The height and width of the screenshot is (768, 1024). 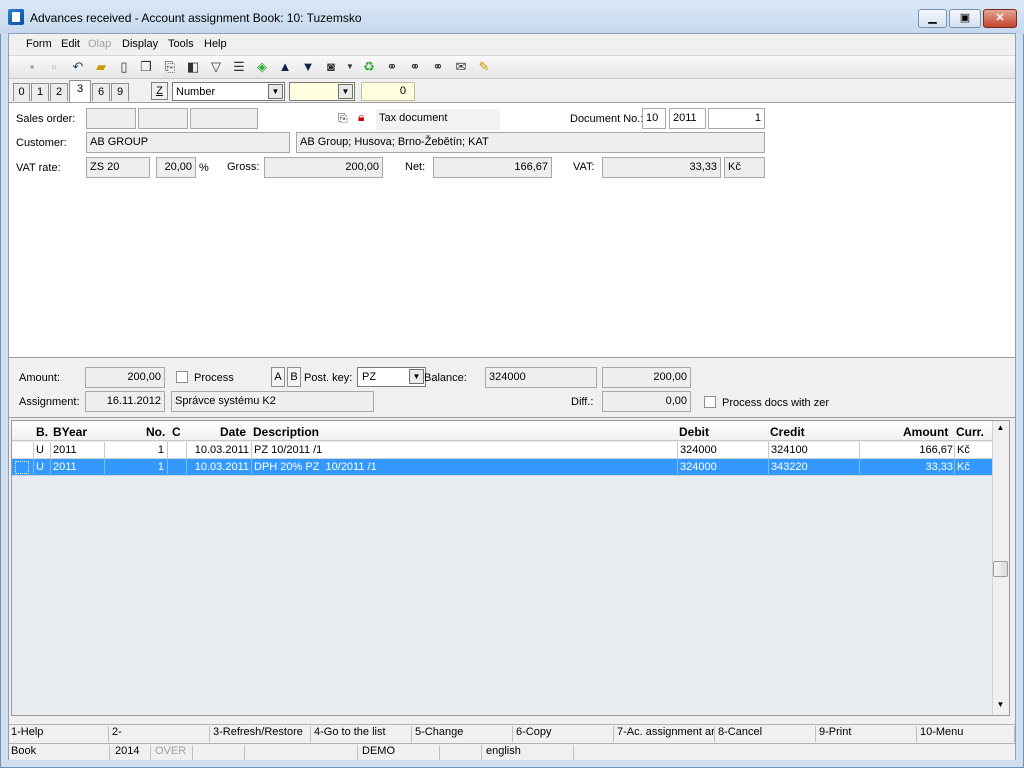 What do you see at coordinates (391, 377) in the screenshot?
I see `post-key-select: PZ ▼` at bounding box center [391, 377].